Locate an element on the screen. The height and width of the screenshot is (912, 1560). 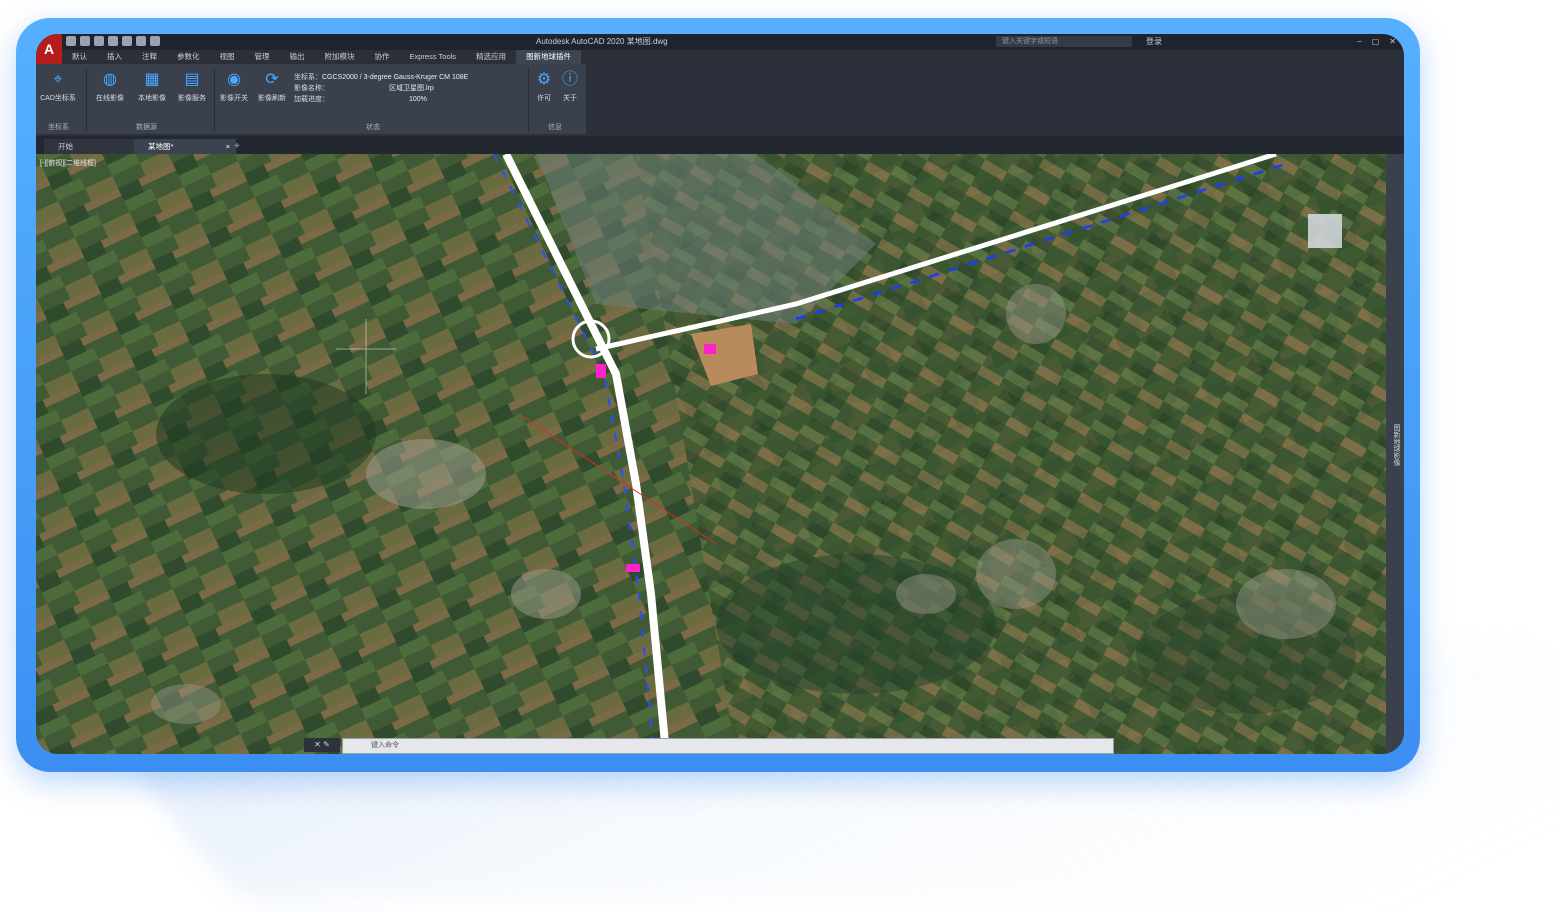
panel-title-coord: 坐标系 is located at coordinates (58, 127).